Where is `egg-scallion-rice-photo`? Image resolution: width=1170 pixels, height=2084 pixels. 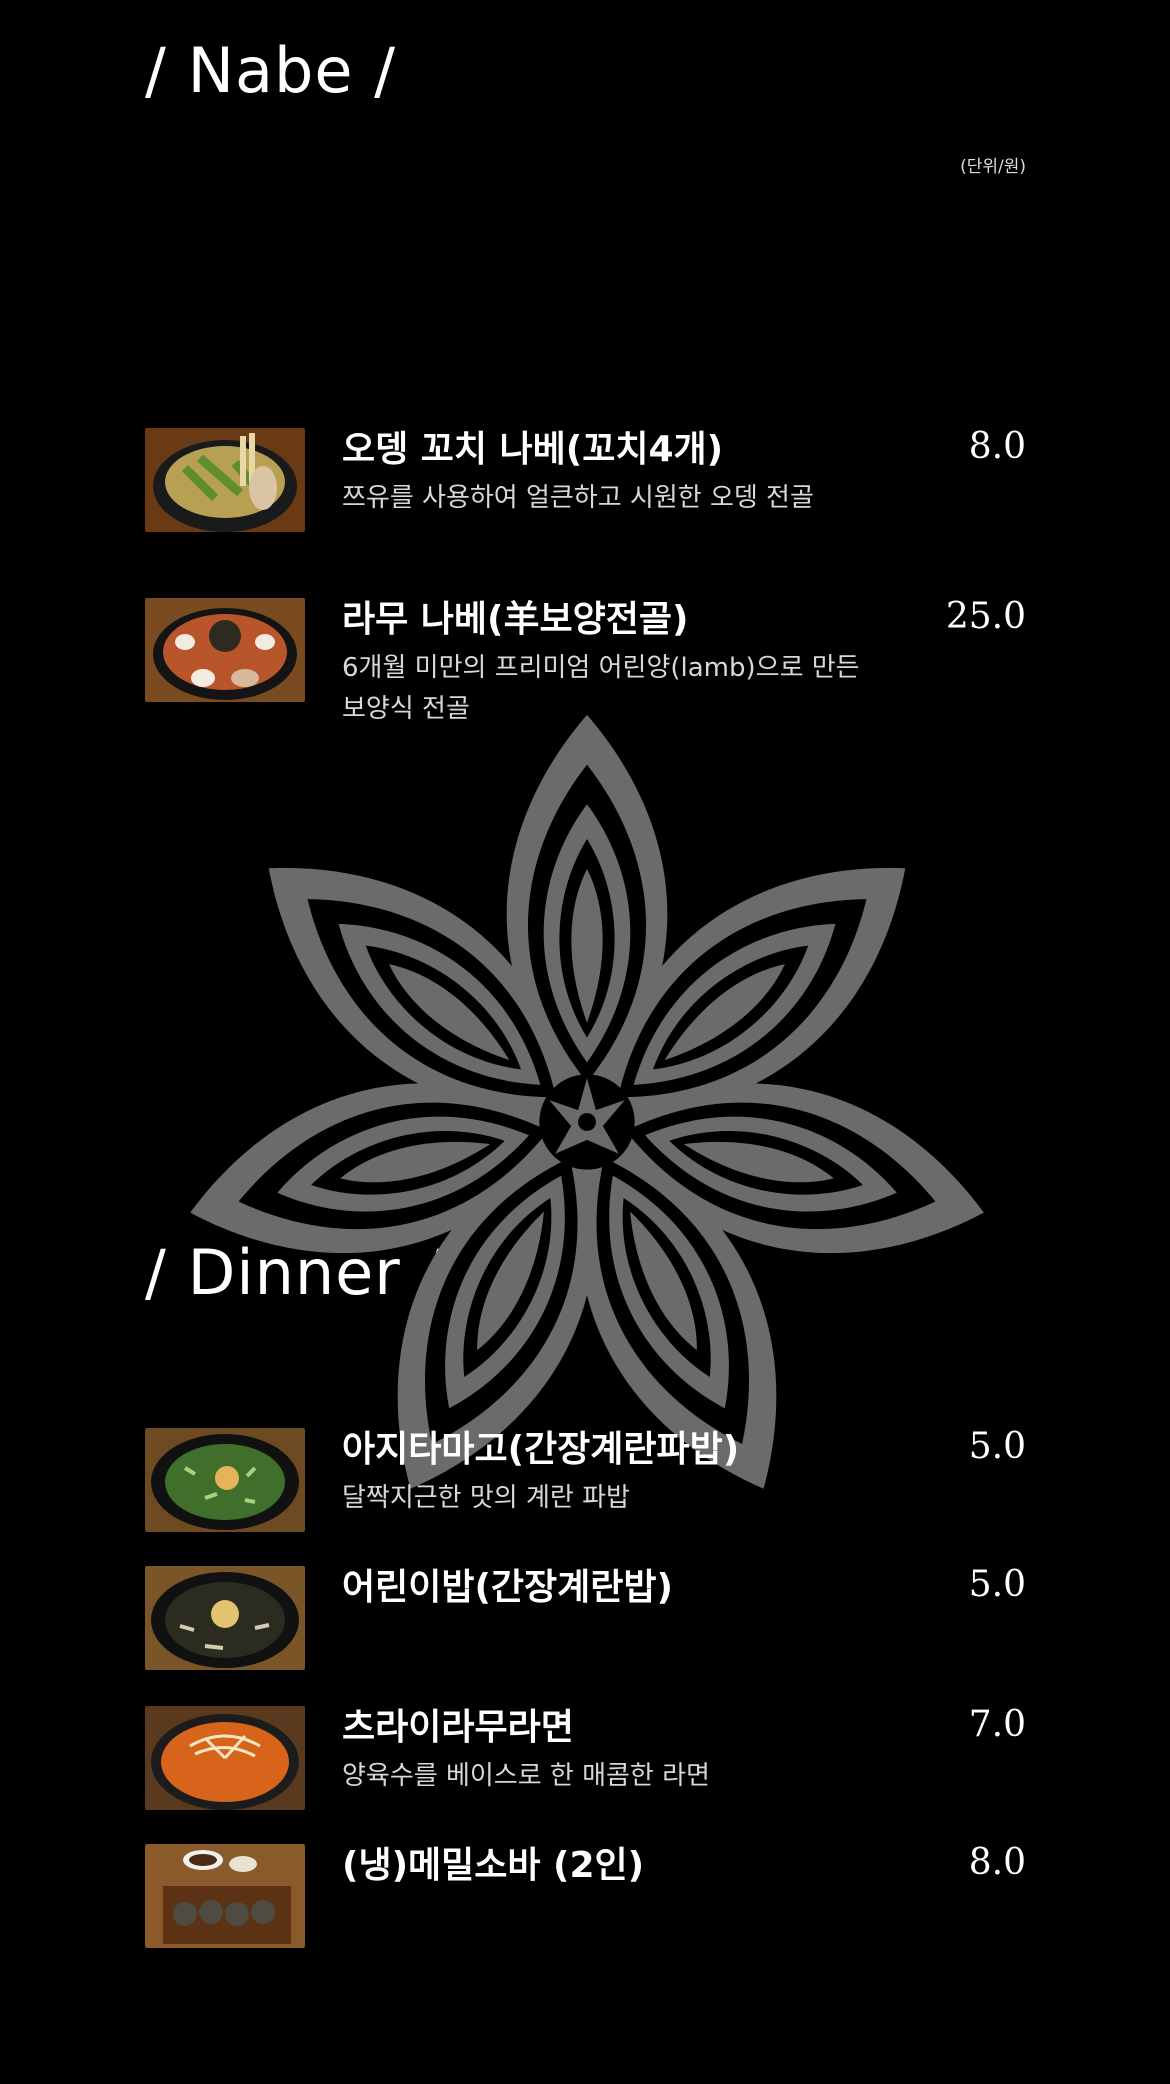 egg-scallion-rice-photo is located at coordinates (225, 1480).